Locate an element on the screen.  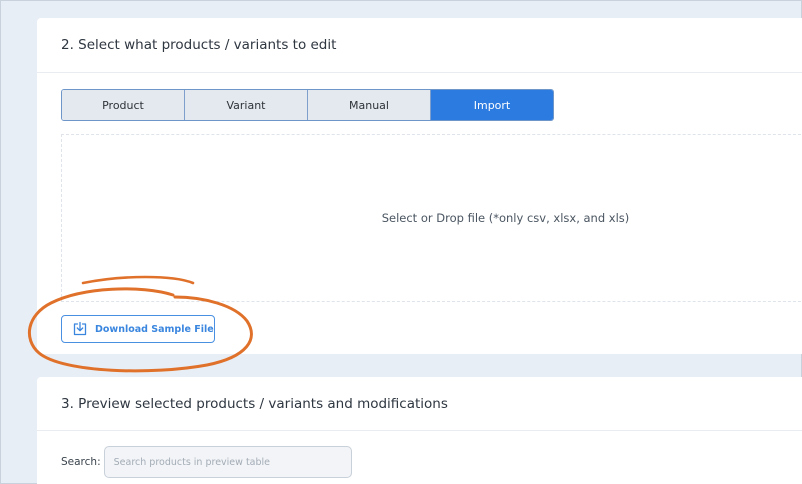
tab-import: Import is located at coordinates (492, 105).